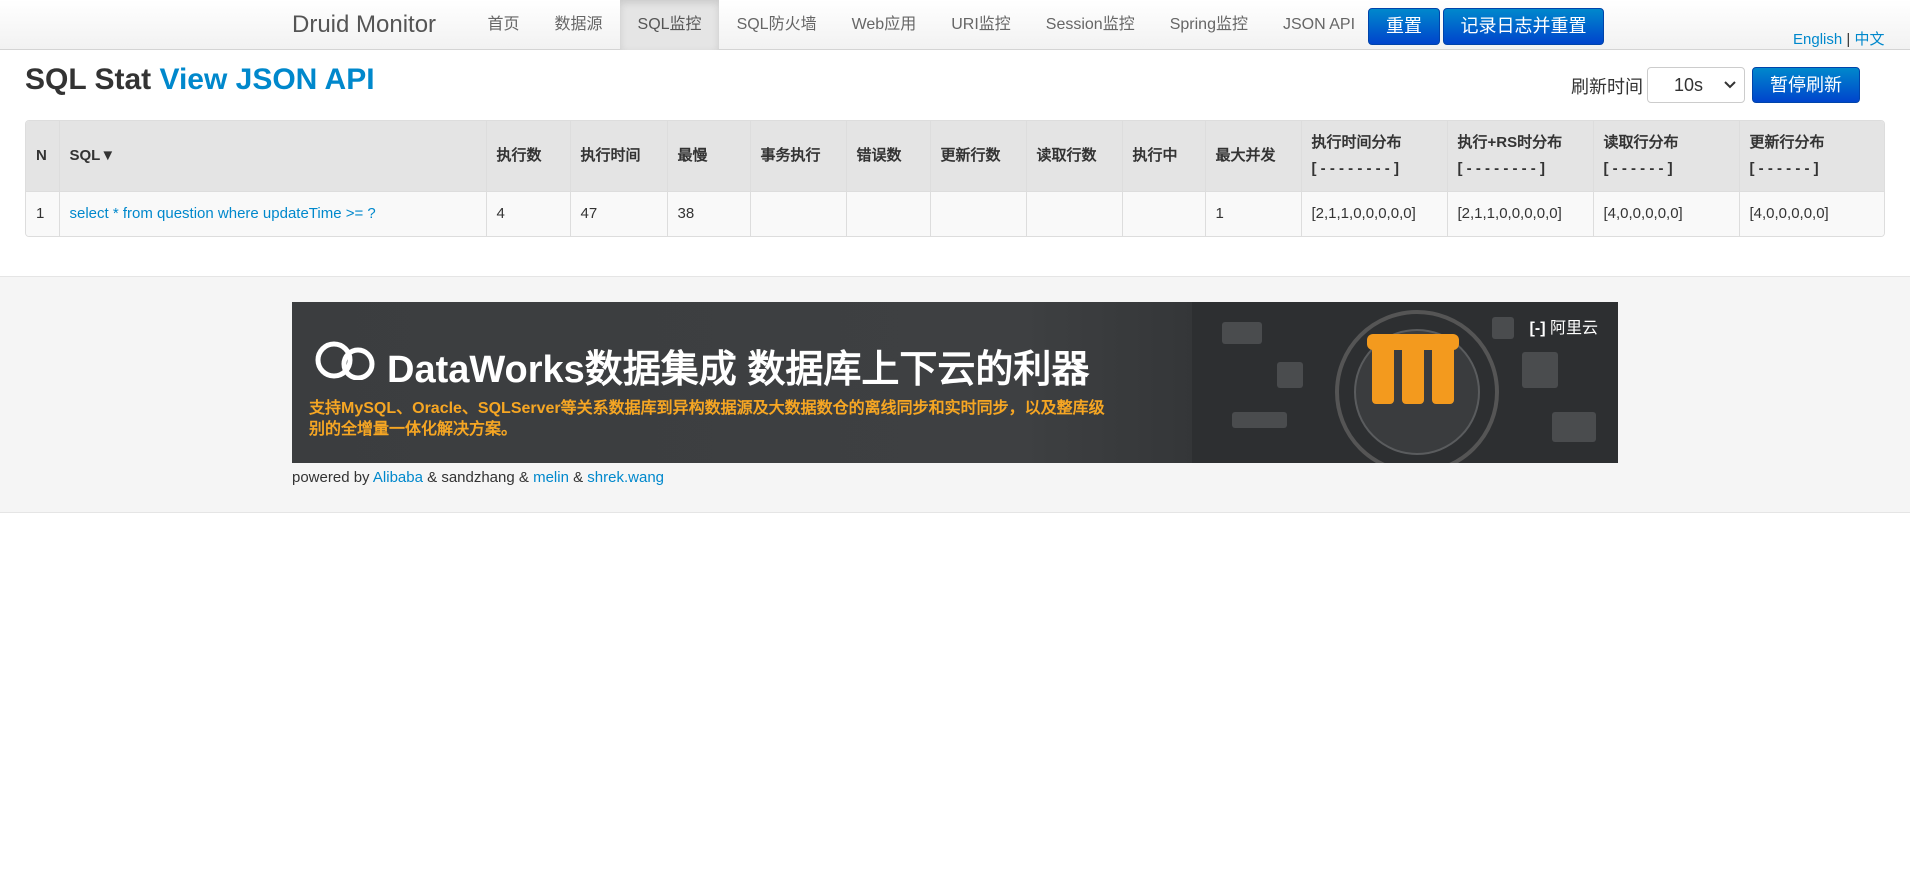 This screenshot has width=1910, height=890. What do you see at coordinates (331, 477) in the screenshot?
I see `powered-prefix: powered by` at bounding box center [331, 477].